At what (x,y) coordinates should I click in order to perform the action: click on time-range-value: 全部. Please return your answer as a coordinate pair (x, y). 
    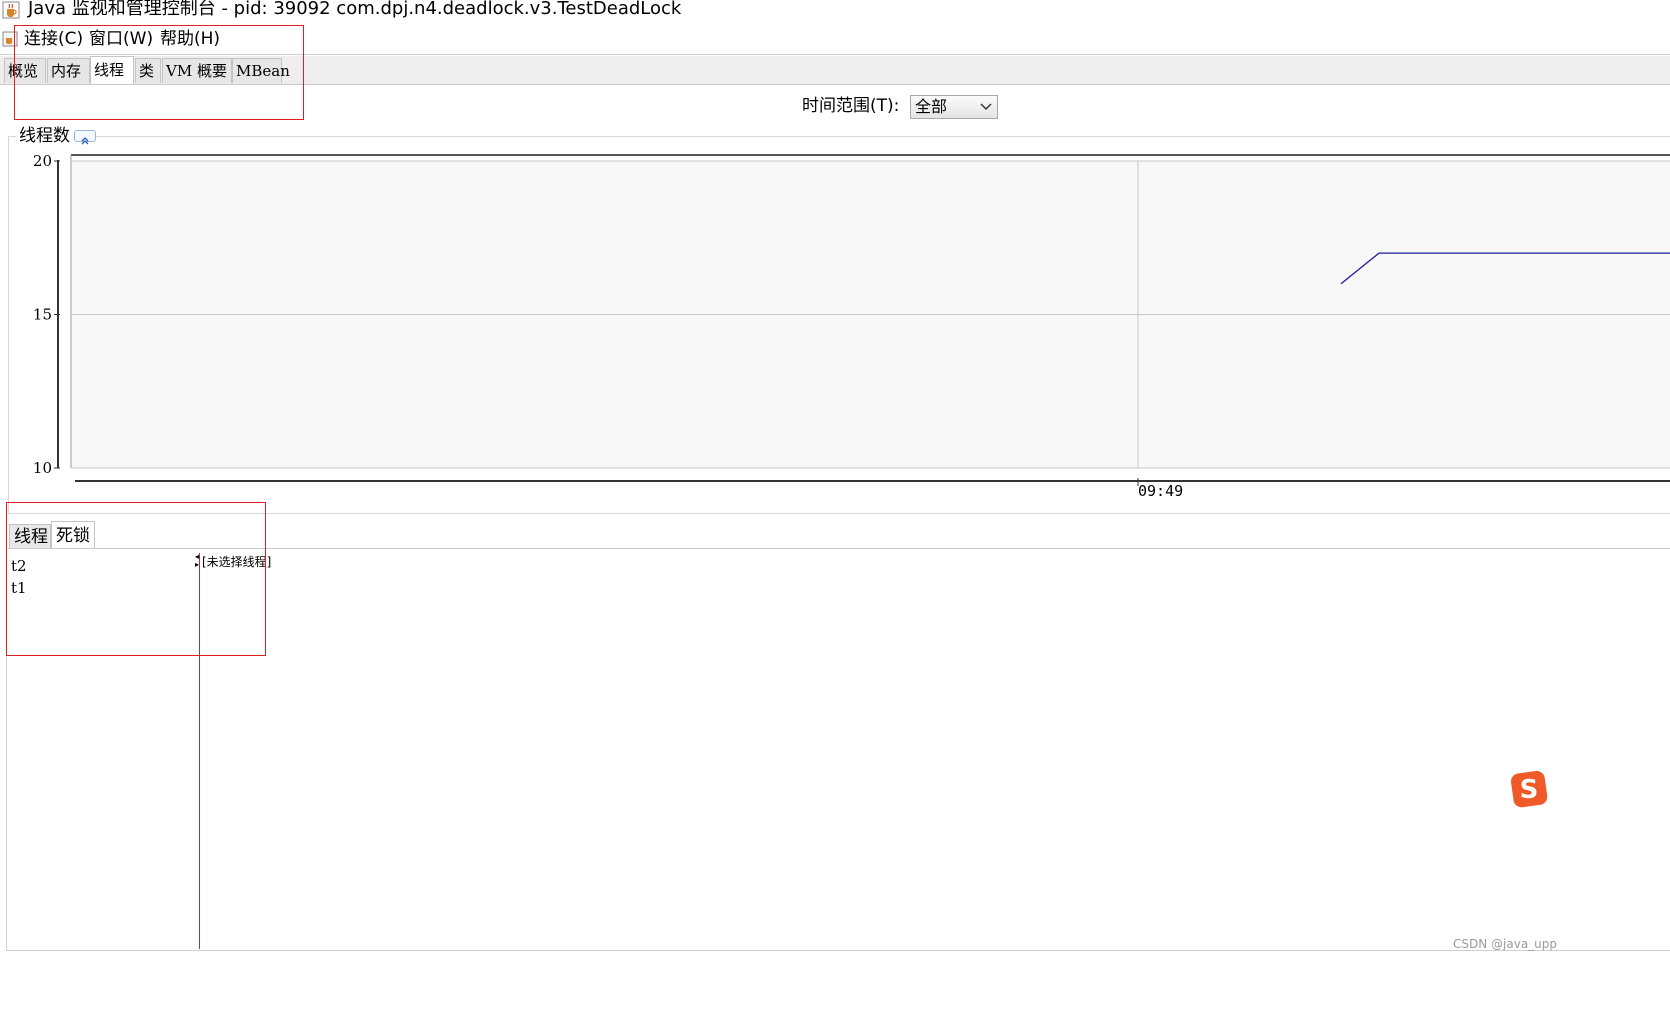
    Looking at the image, I should click on (931, 106).